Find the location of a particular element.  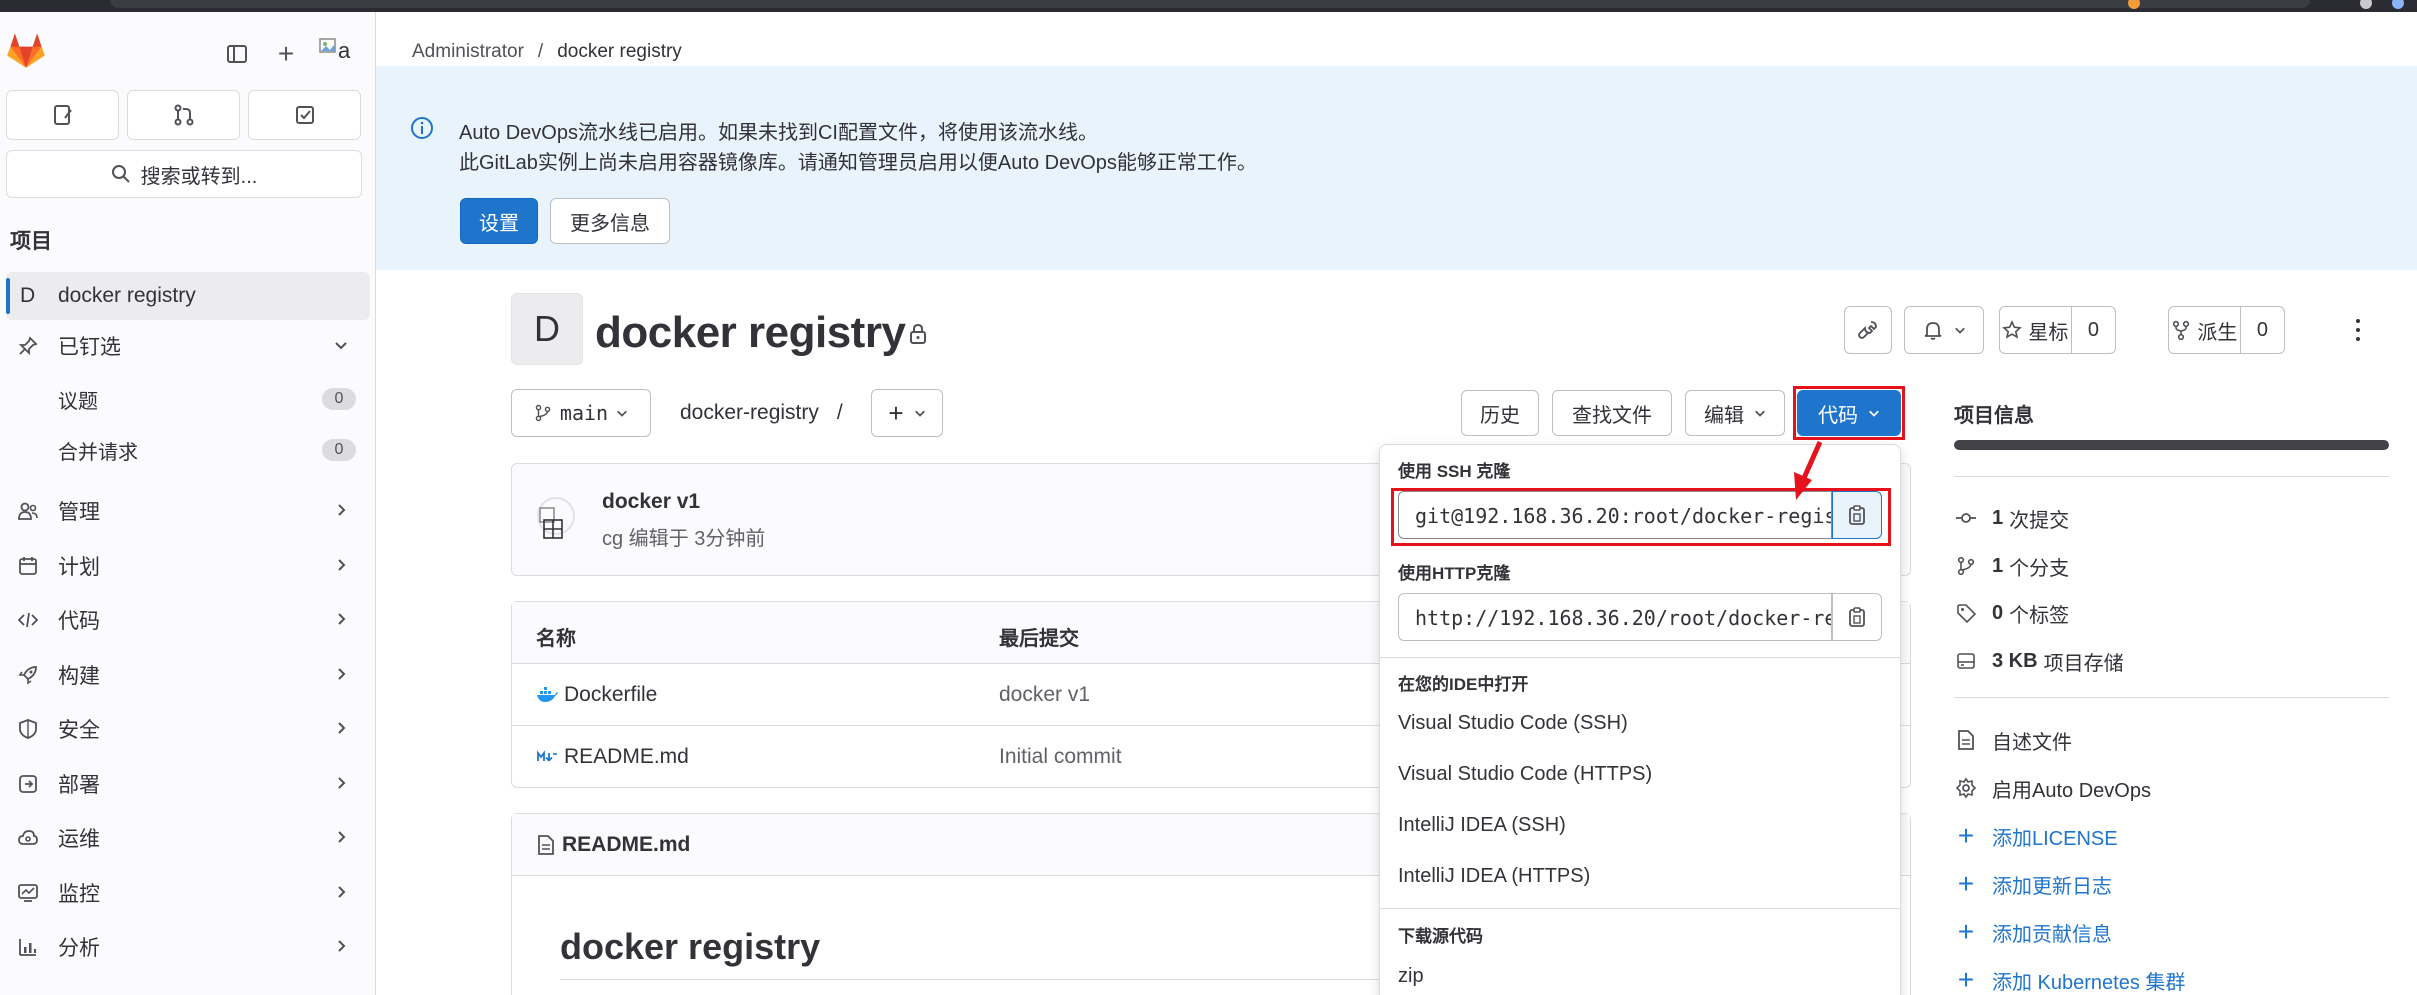

sidebar-item-operate: 运维 is located at coordinates (188, 838).